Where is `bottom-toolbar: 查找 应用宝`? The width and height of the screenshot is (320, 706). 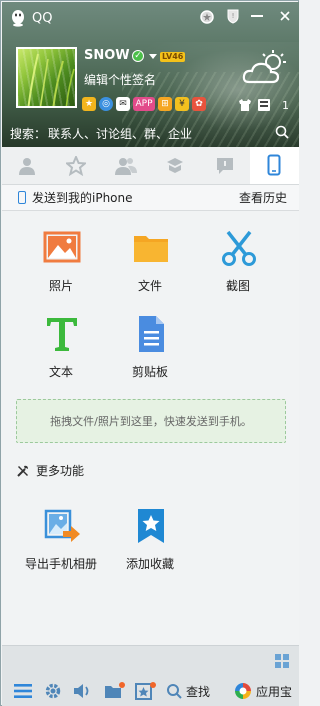
bottom-toolbar: 查找 应用宝 is located at coordinates (150, 675).